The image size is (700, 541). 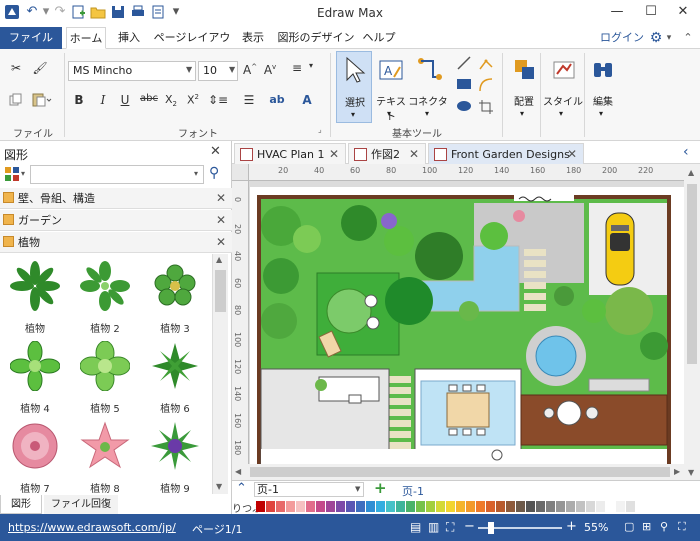 What do you see at coordinates (129, 38) in the screenshot?
I see `tab-insert: 挿入` at bounding box center [129, 38].